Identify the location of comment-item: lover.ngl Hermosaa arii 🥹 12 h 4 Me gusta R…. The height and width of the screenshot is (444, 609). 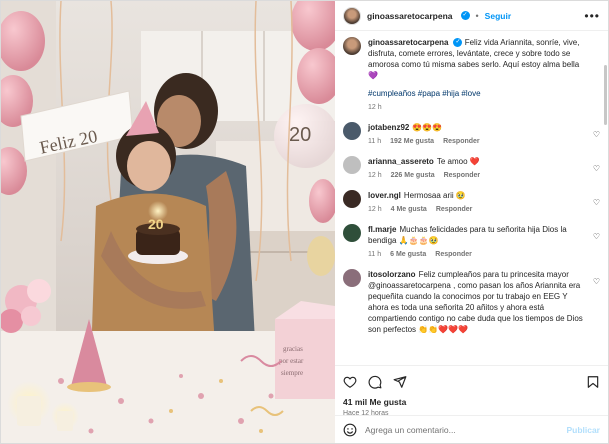
(471, 202).